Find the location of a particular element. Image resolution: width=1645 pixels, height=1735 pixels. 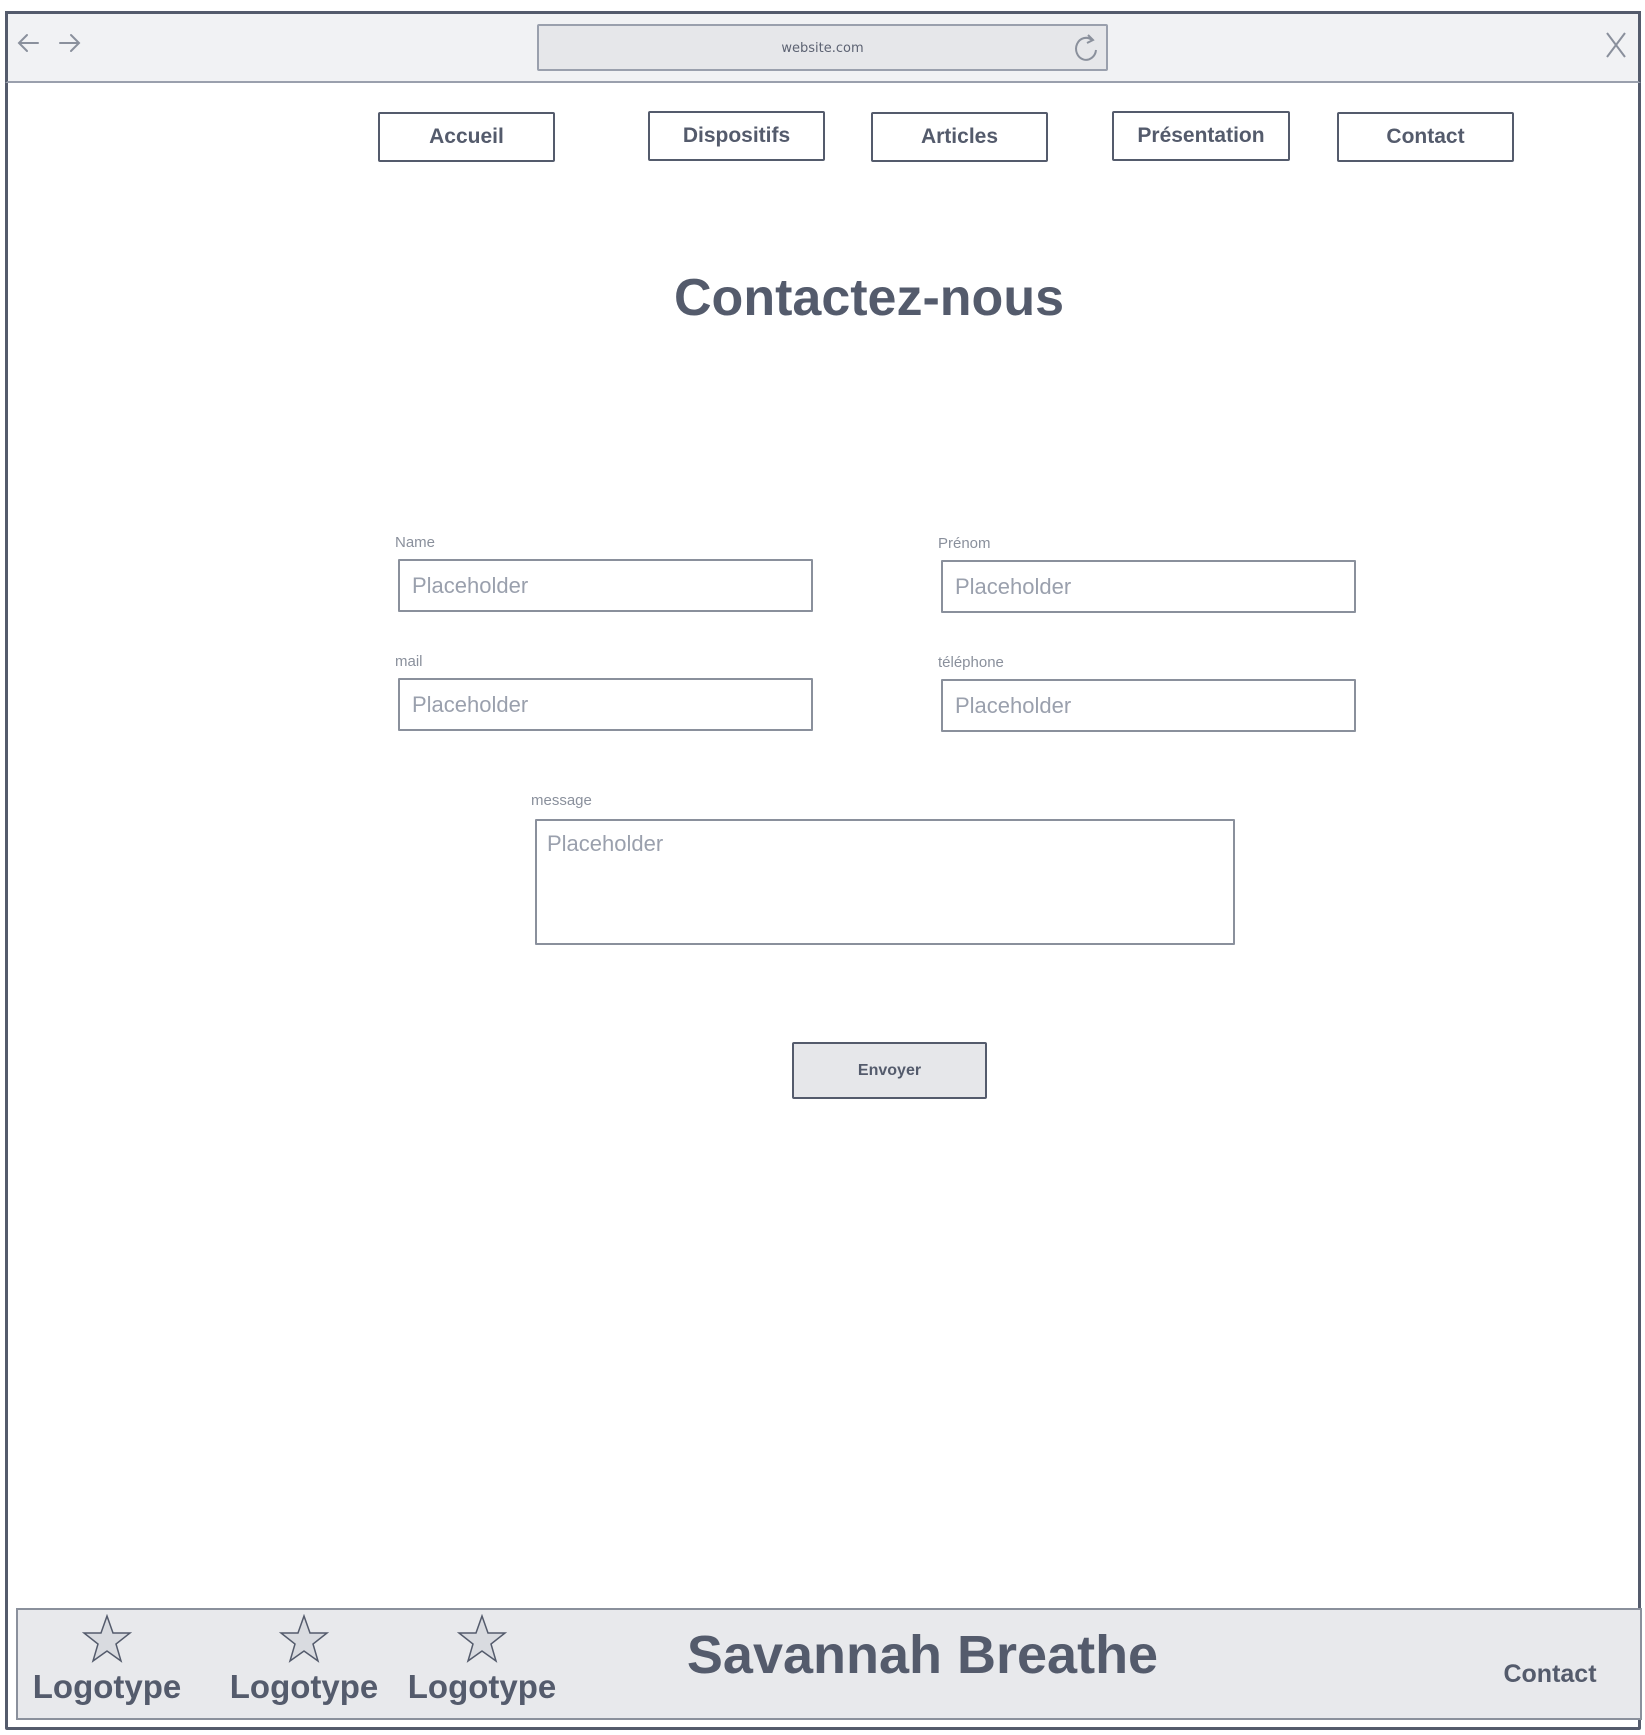

footer-logo-2: Logotype is located at coordinates (304, 1664).